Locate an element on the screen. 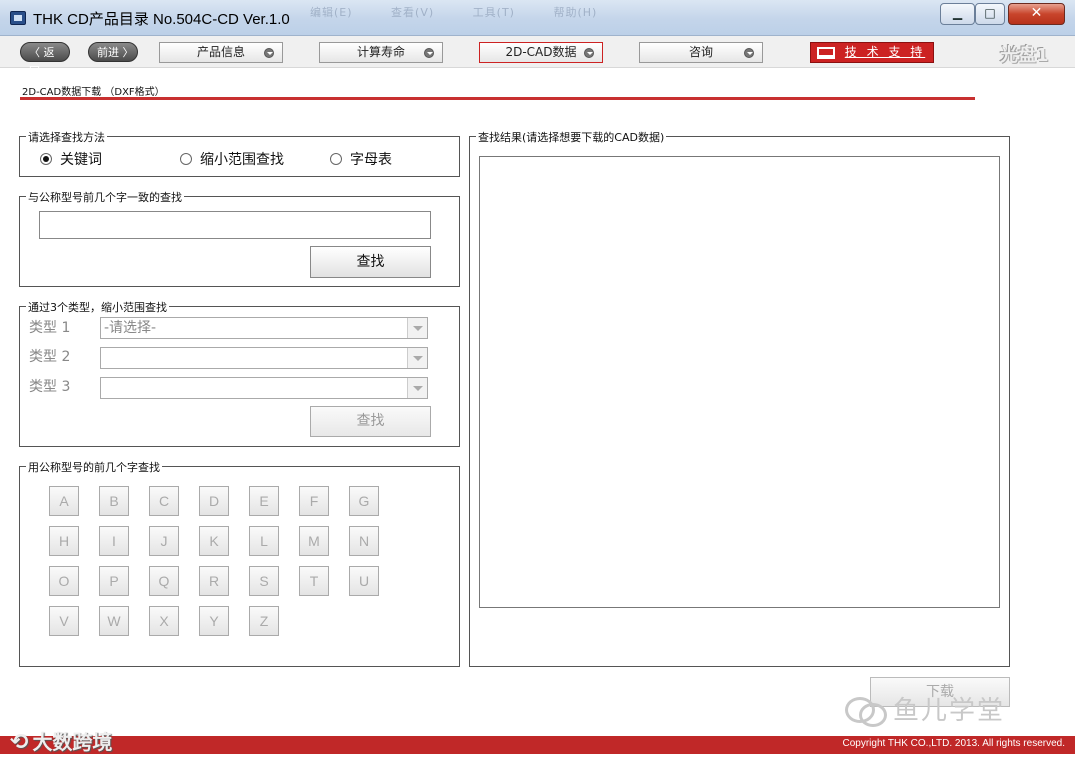 The image size is (1075, 761). letter-button-m: M is located at coordinates (314, 541).